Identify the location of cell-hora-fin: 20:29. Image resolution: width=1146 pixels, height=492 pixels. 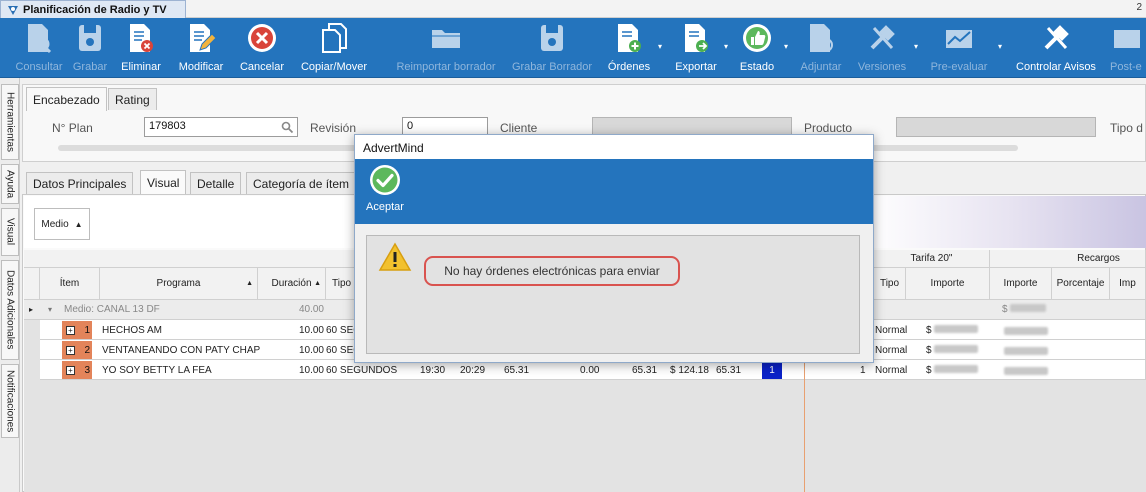
(473, 370).